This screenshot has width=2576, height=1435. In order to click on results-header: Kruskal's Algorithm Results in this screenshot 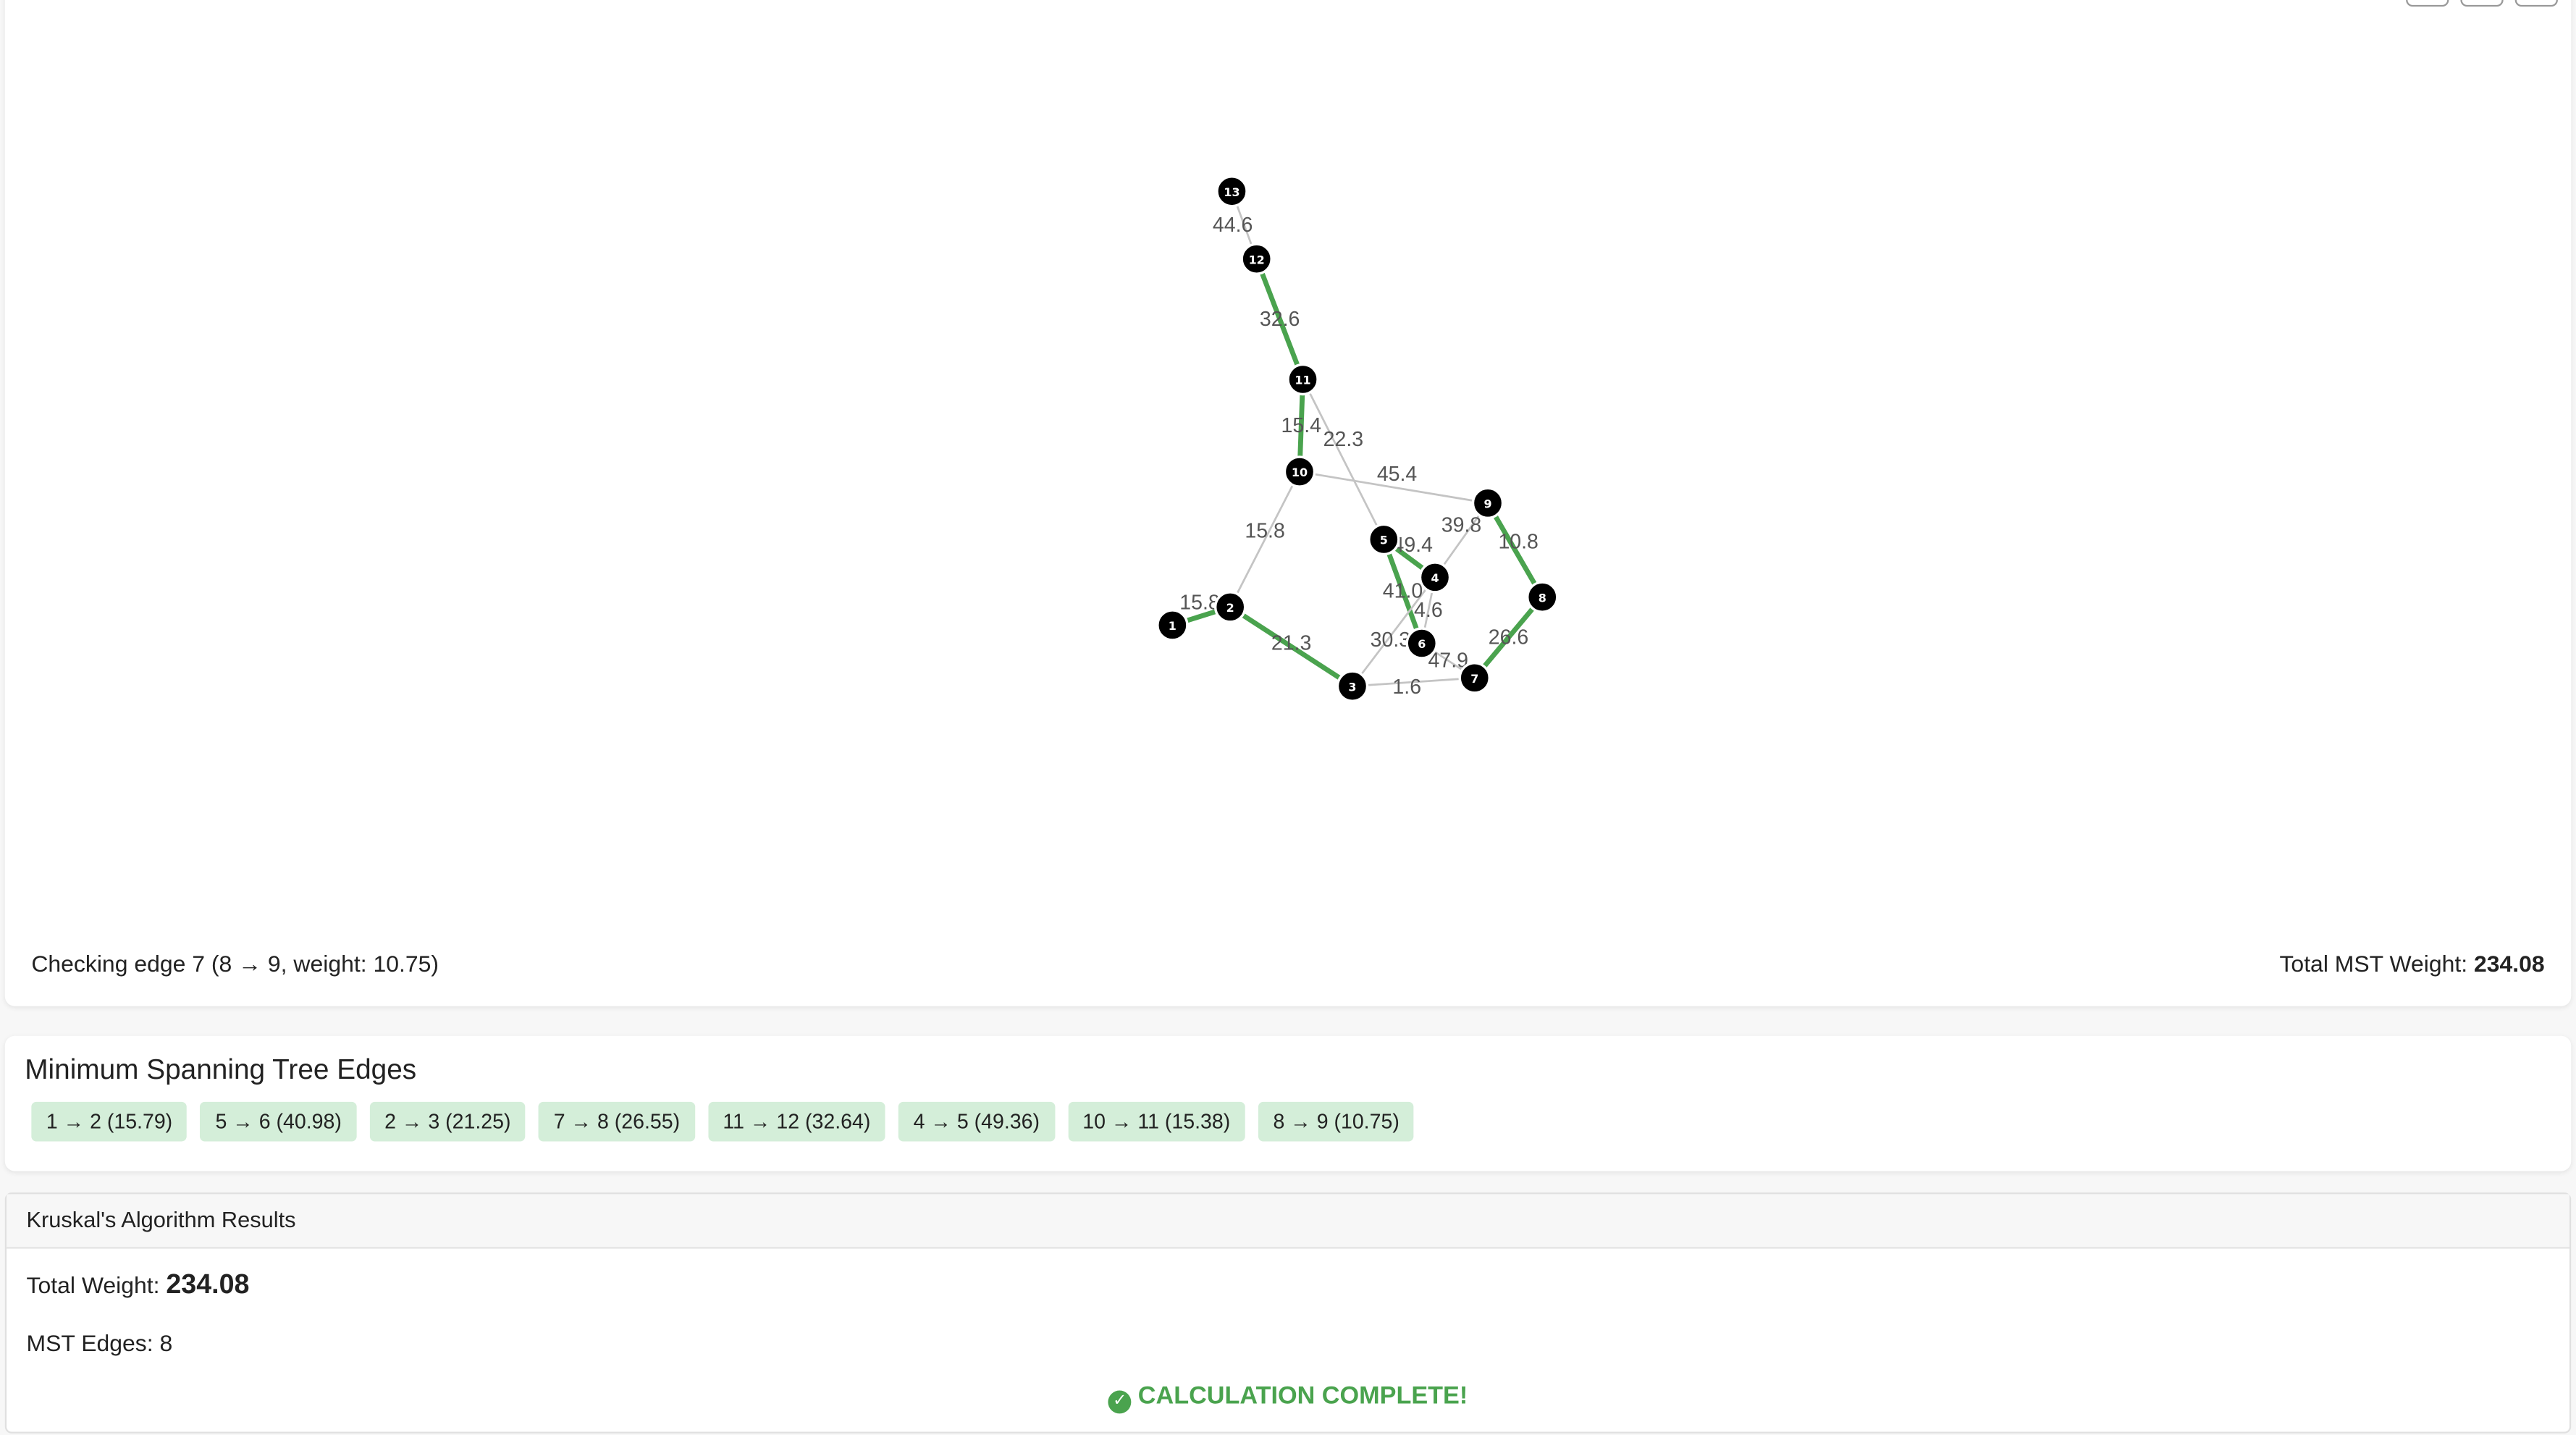, I will do `click(1288, 1221)`.